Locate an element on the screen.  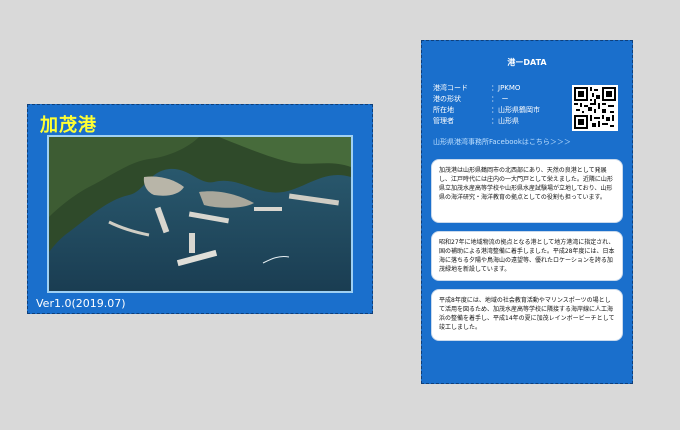
info-value: ：JPKMO is located at coordinates (506, 88).